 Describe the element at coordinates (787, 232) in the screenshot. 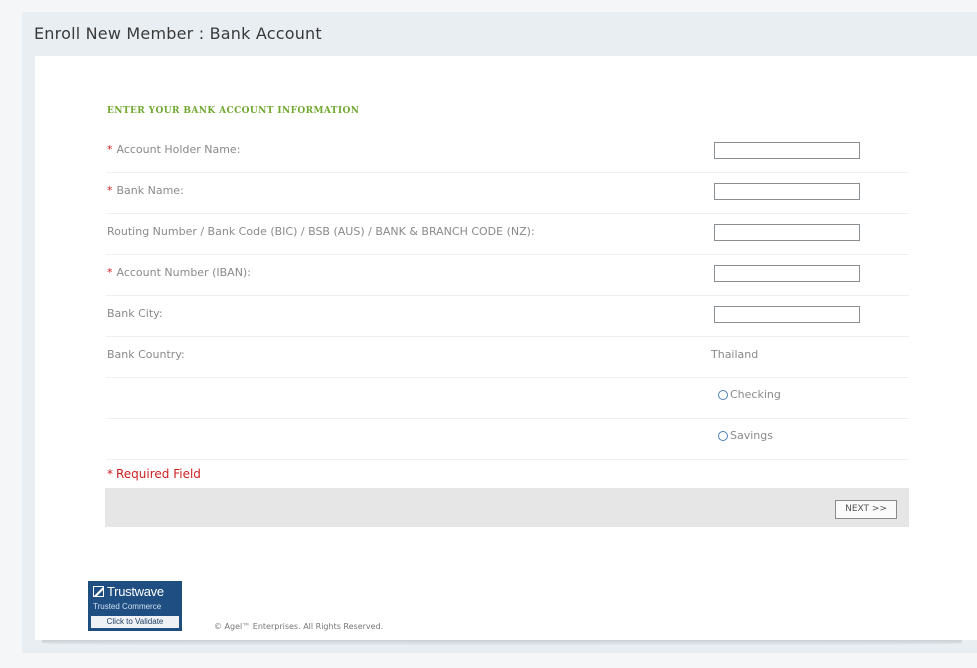

I see `routing-number-input` at that location.